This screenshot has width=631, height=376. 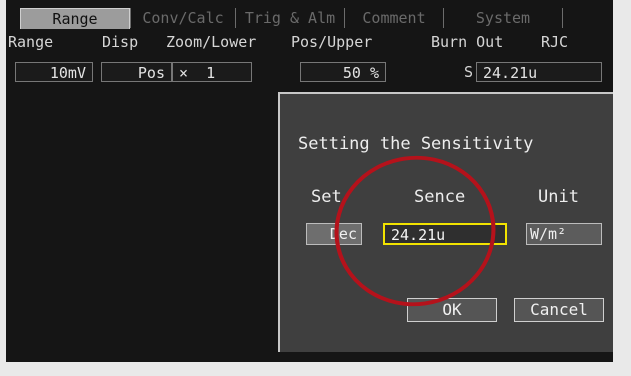 I want to click on rjc-value-field: 24.21u, so click(x=539, y=72).